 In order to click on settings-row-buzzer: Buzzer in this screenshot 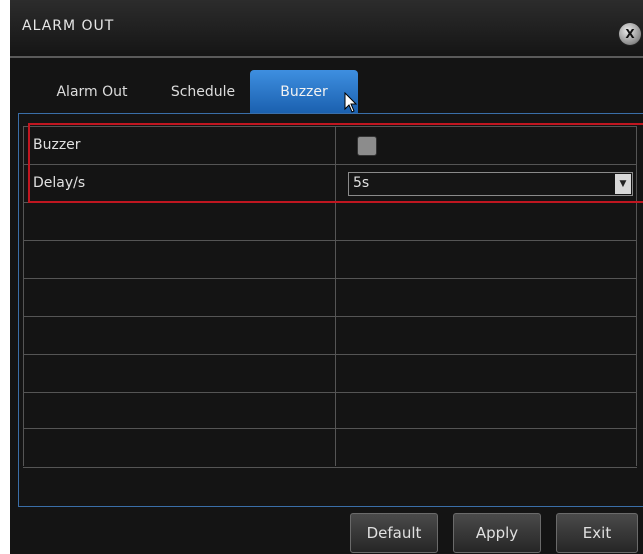, I will do `click(330, 145)`.